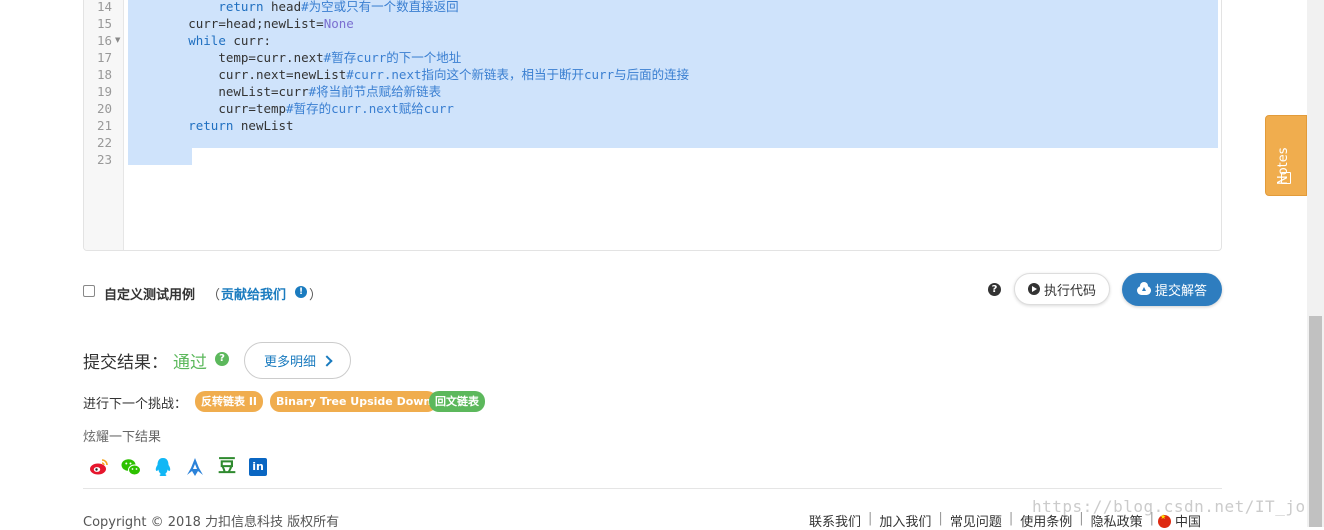  Describe the element at coordinates (835, 520) in the screenshot. I see `footer-link-contact: 联系我们` at that location.